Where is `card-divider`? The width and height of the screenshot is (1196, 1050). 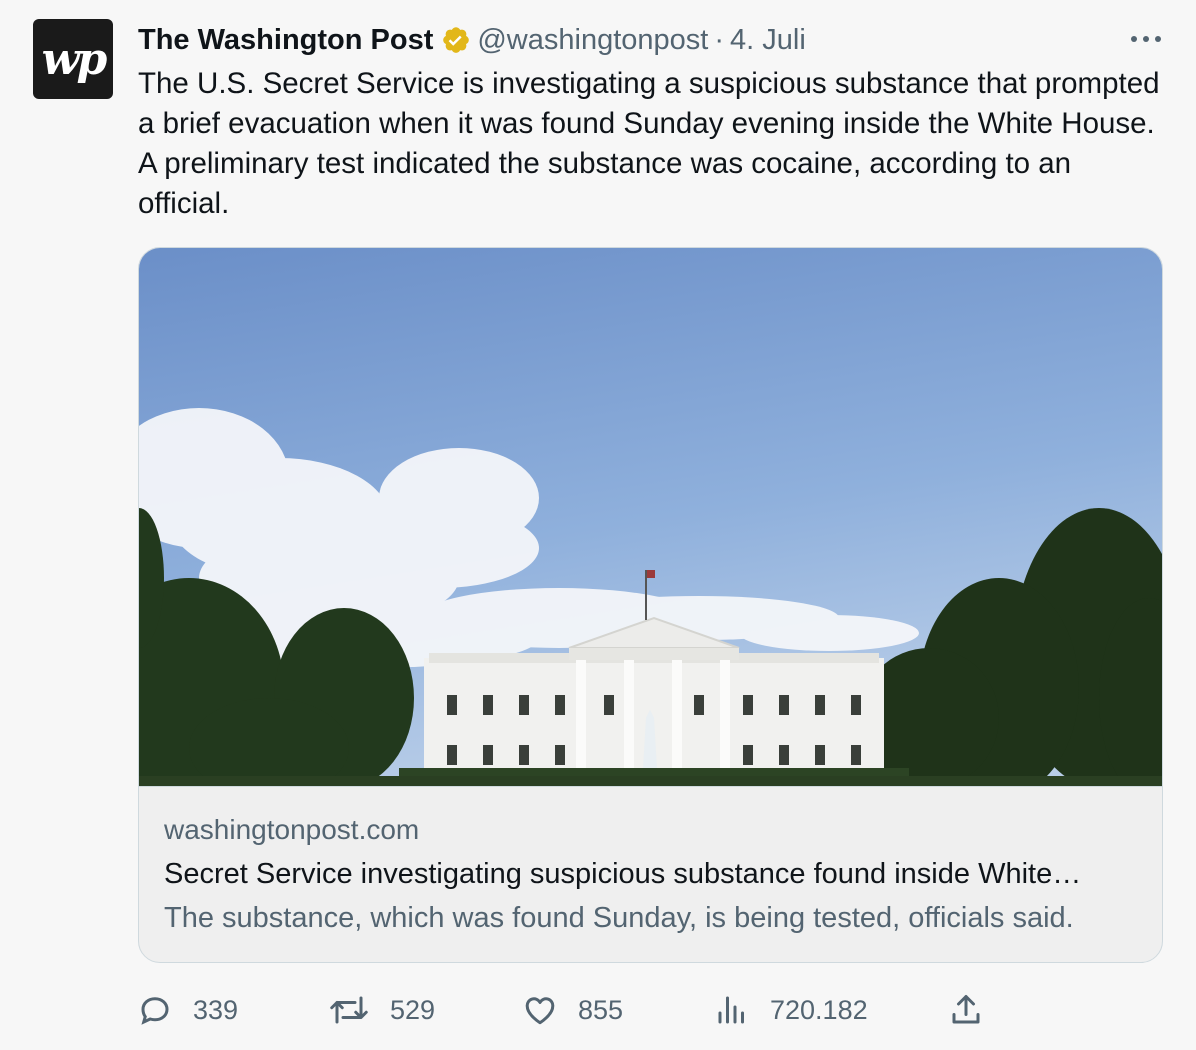
card-divider is located at coordinates (650, 786).